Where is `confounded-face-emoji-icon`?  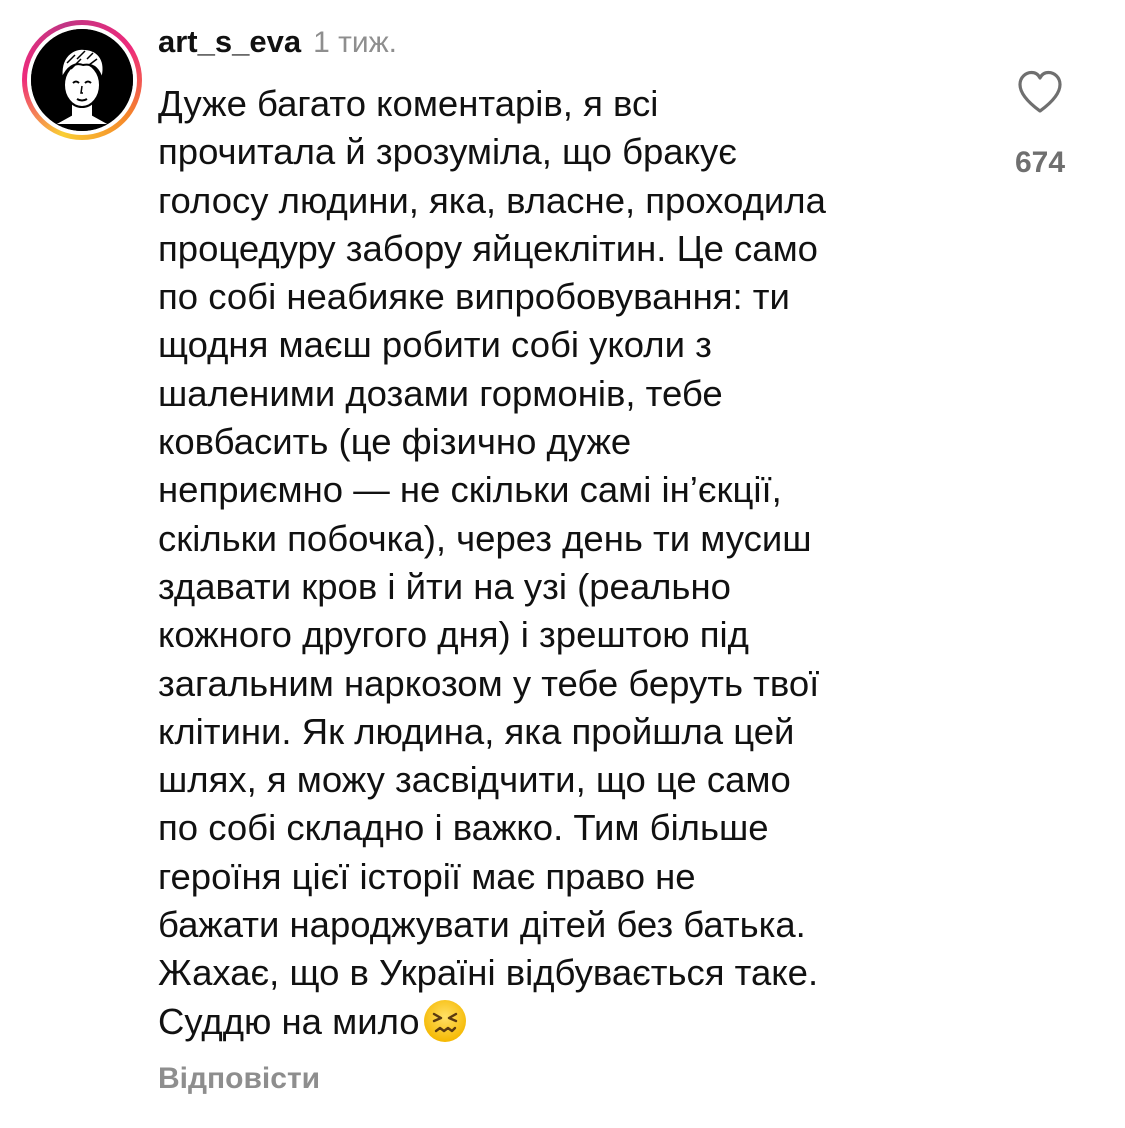
confounded-face-emoji-icon is located at coordinates (444, 1020).